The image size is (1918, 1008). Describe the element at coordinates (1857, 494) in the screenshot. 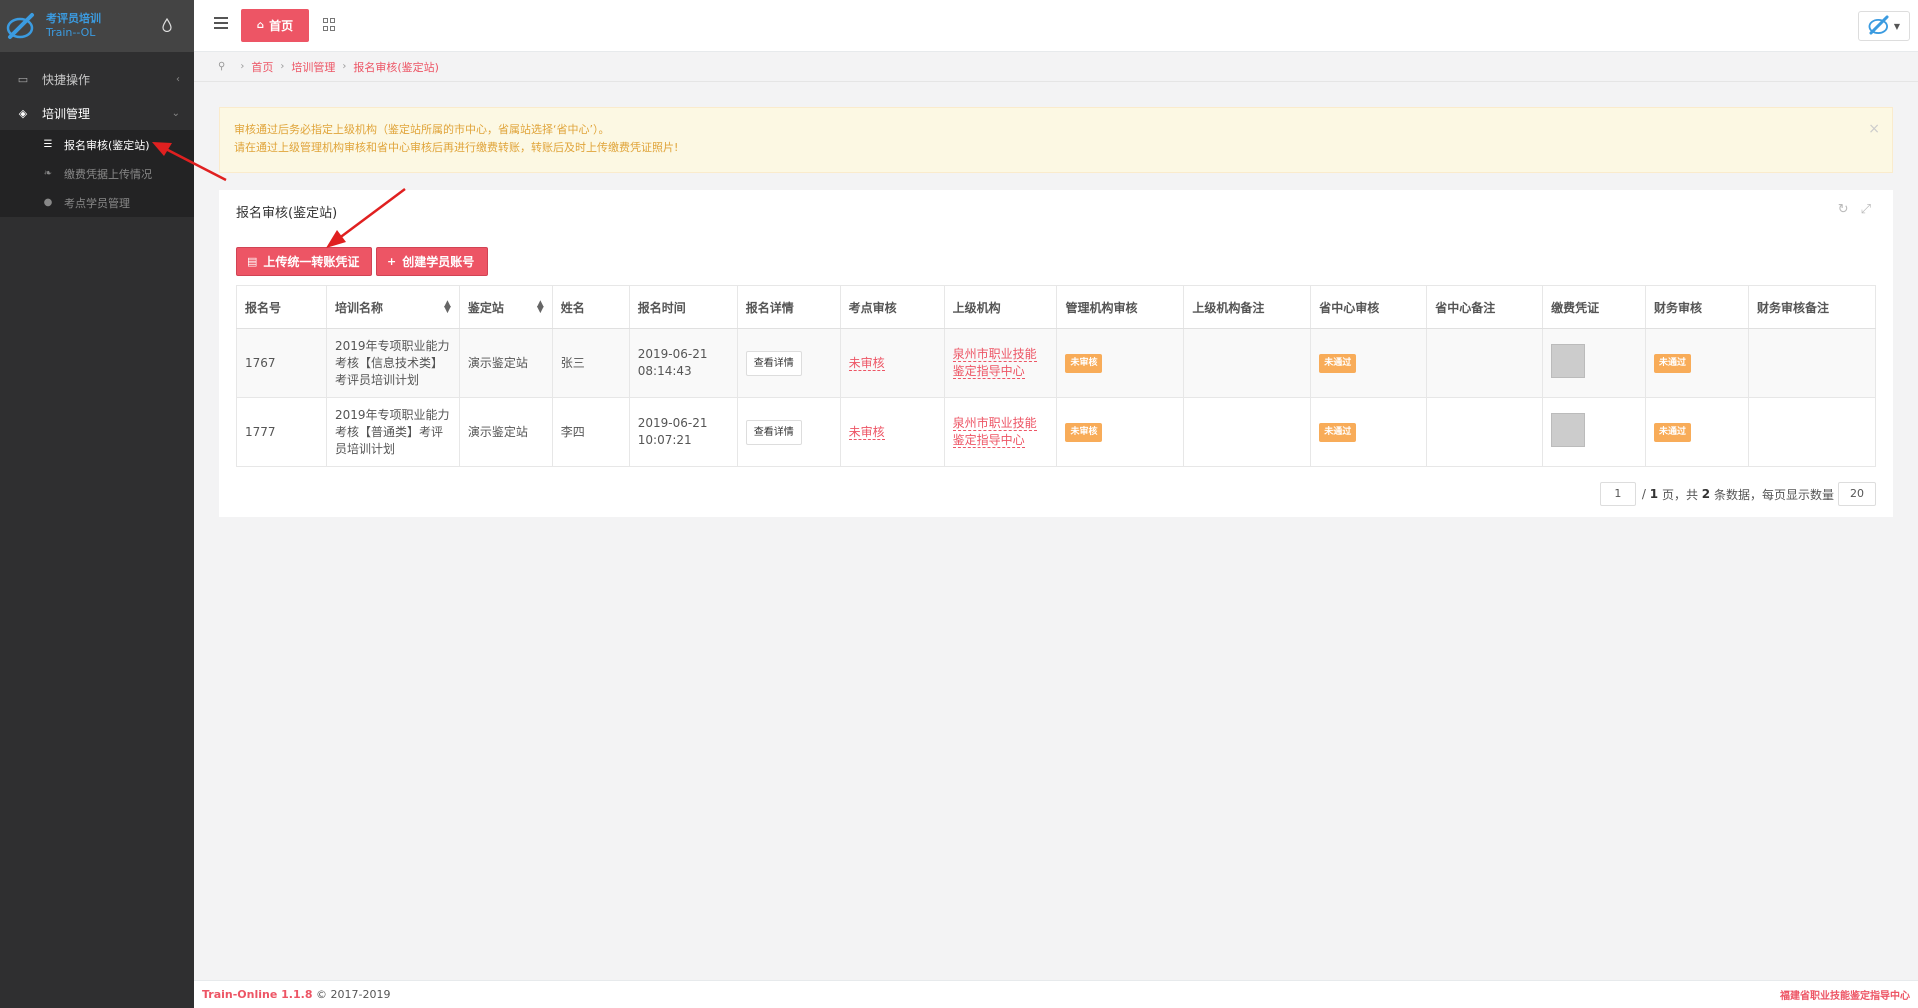

I see `page-size-input: 20` at that location.